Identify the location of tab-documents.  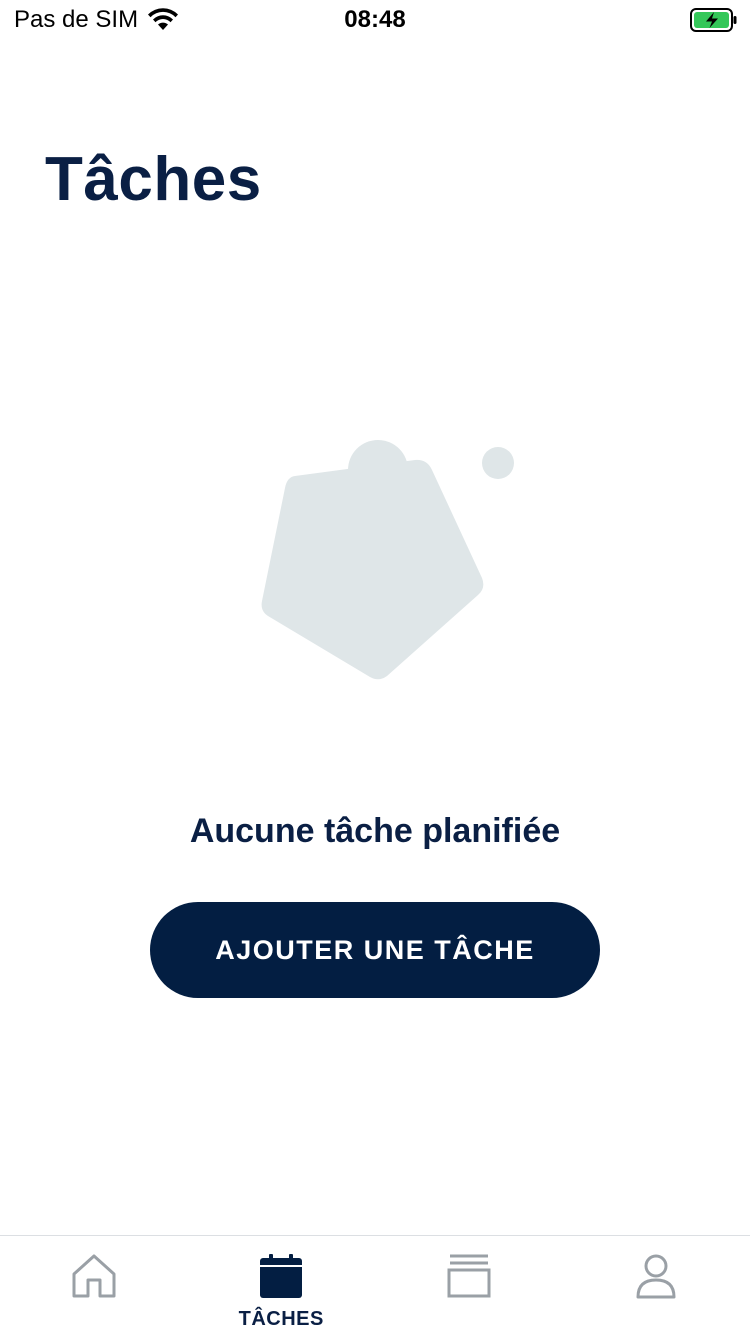
(469, 1285).